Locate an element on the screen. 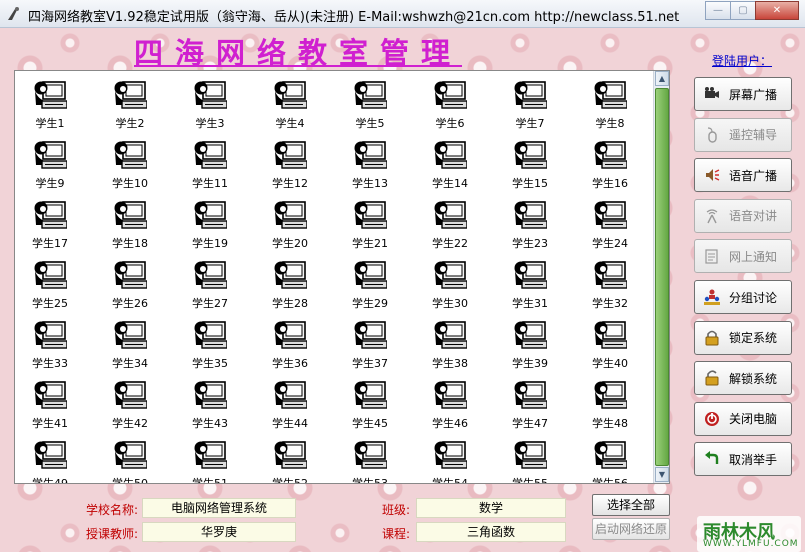  student-station: 学生12 is located at coordinates (290, 167).